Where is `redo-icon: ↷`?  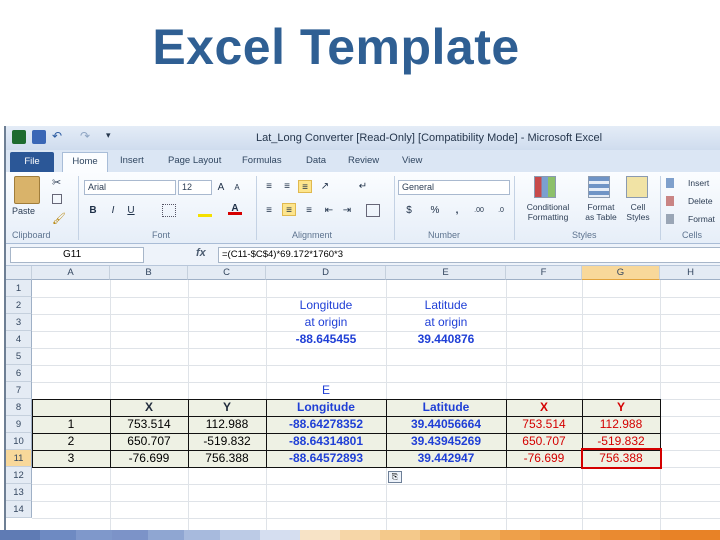 redo-icon: ↷ is located at coordinates (85, 136).